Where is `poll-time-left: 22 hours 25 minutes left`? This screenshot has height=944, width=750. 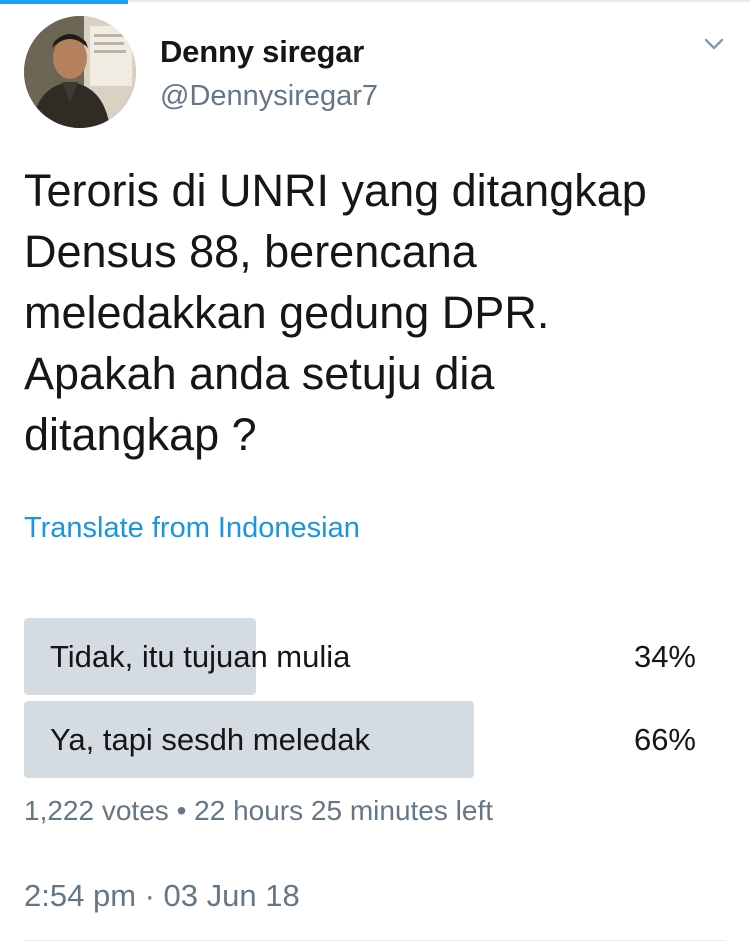
poll-time-left: 22 hours 25 minutes left is located at coordinates (343, 810).